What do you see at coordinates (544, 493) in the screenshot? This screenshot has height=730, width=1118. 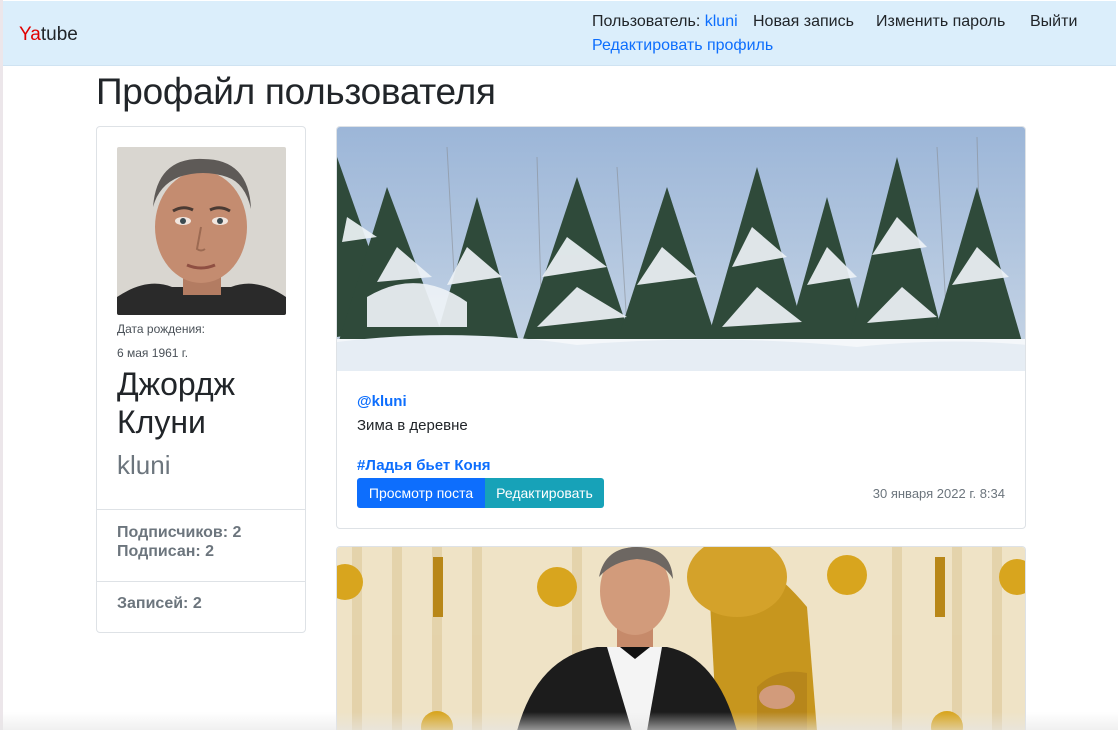 I see `edit-post-button: Редактировать` at bounding box center [544, 493].